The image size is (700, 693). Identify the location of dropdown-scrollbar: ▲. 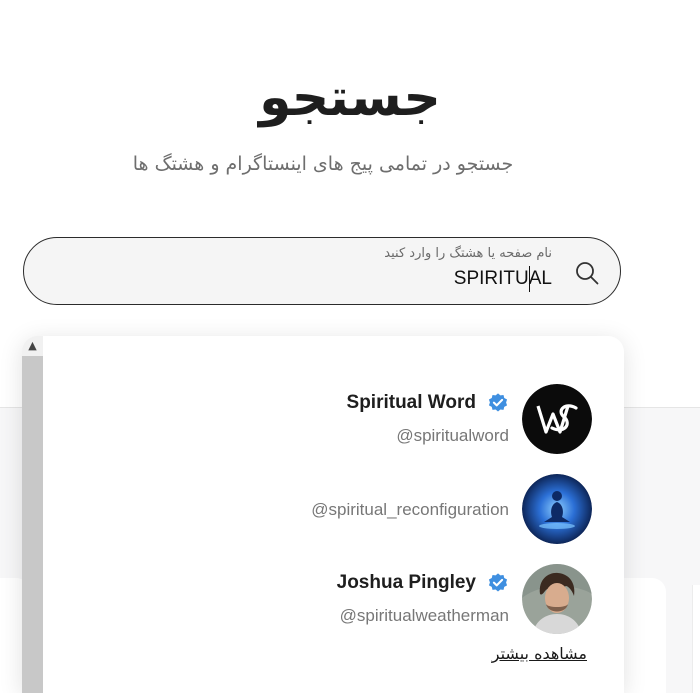
(32, 514).